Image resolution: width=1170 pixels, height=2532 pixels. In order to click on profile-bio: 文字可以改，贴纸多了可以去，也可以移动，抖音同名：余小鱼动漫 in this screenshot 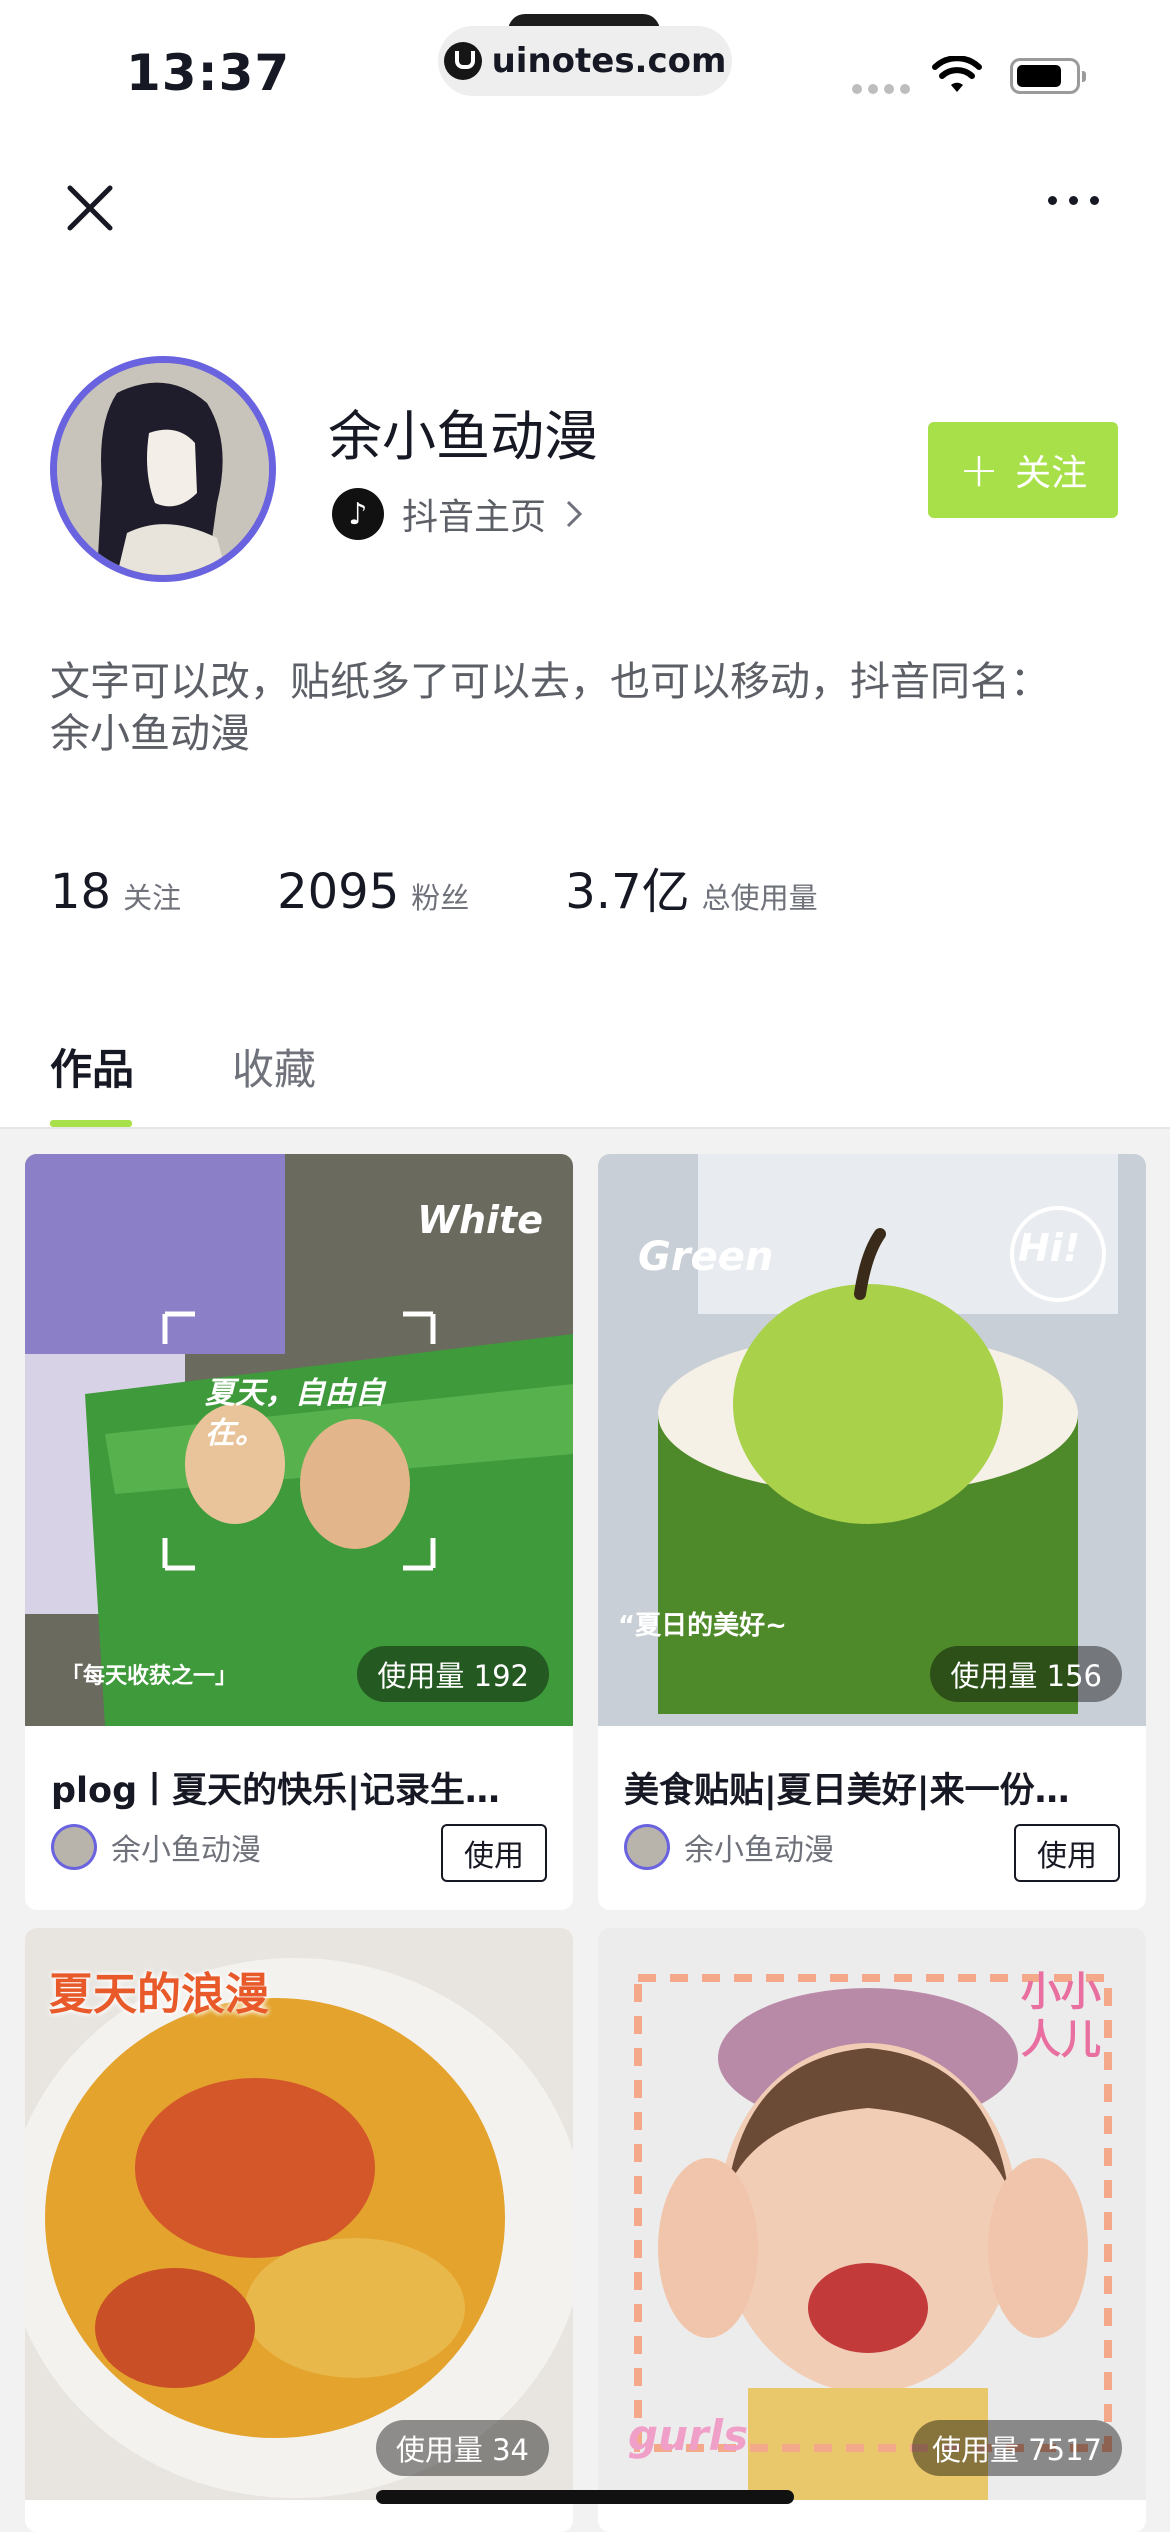, I will do `click(550, 708)`.